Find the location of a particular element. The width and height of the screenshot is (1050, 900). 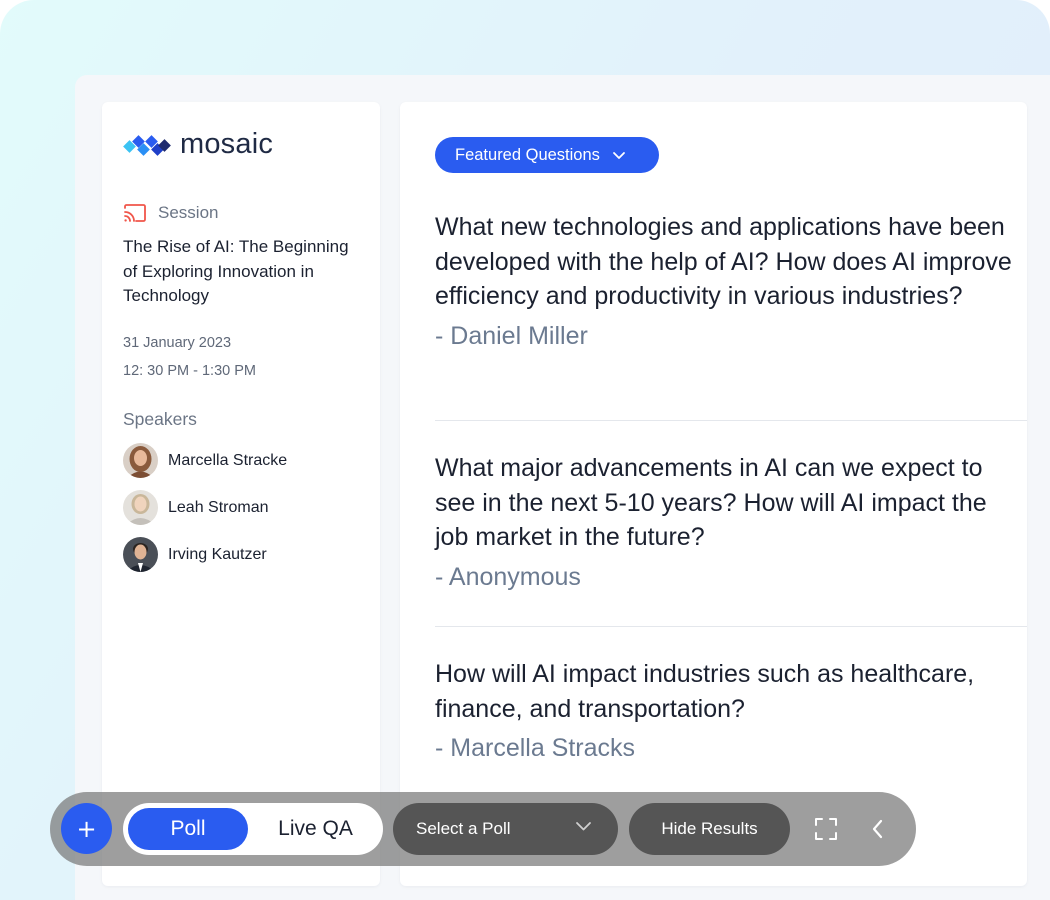

speaker-item: Marcella Stracke is located at coordinates (205, 460).